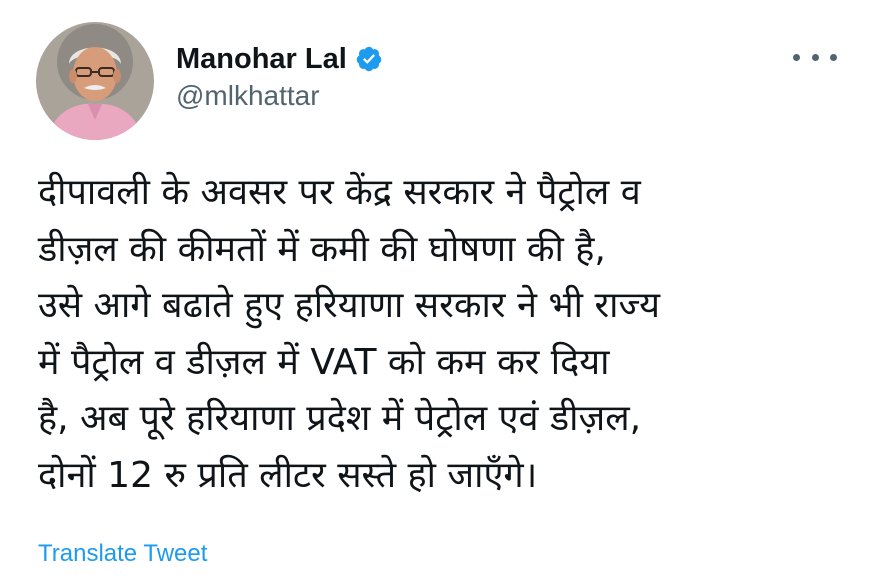 This screenshot has width=875, height=583. I want to click on translate-tweet-link: Translate Tweet, so click(122, 554).